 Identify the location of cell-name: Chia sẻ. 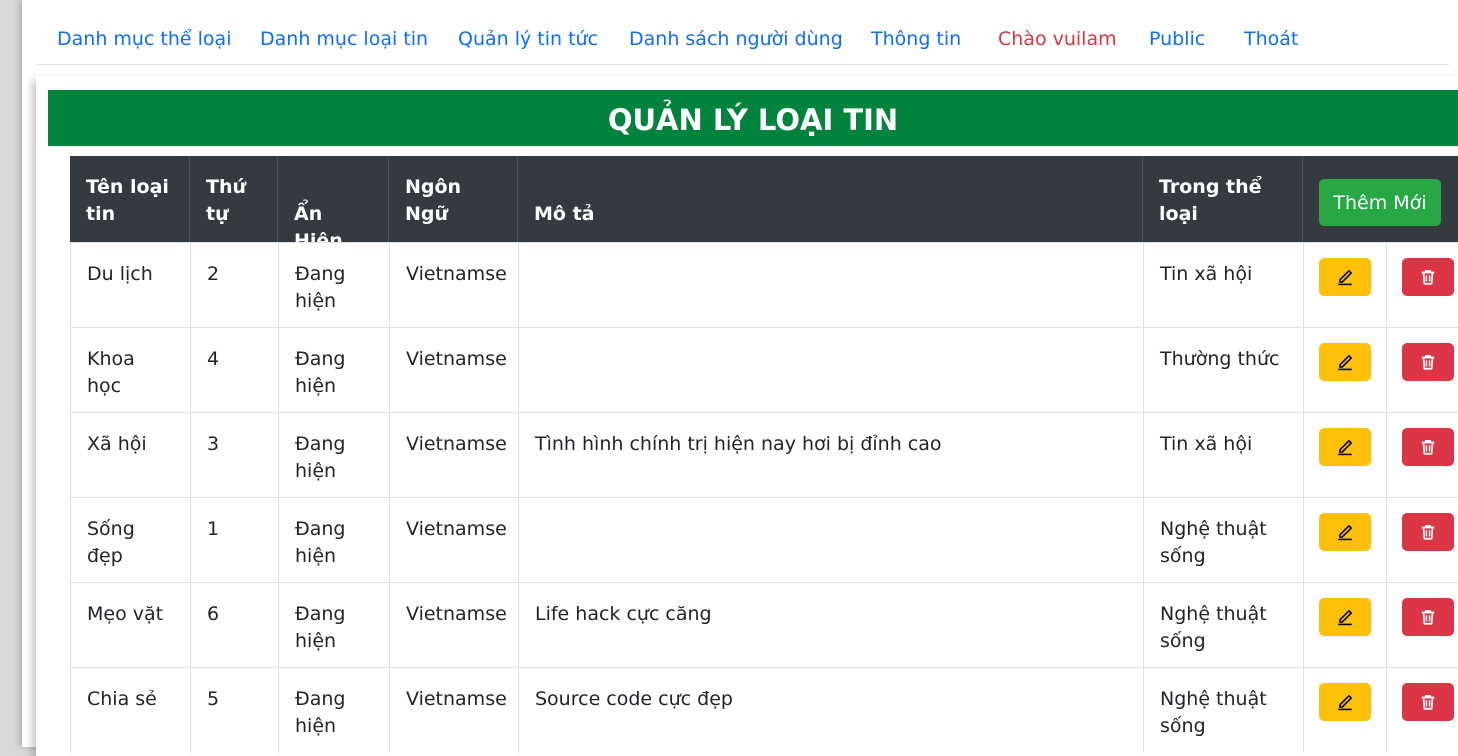
(130, 710).